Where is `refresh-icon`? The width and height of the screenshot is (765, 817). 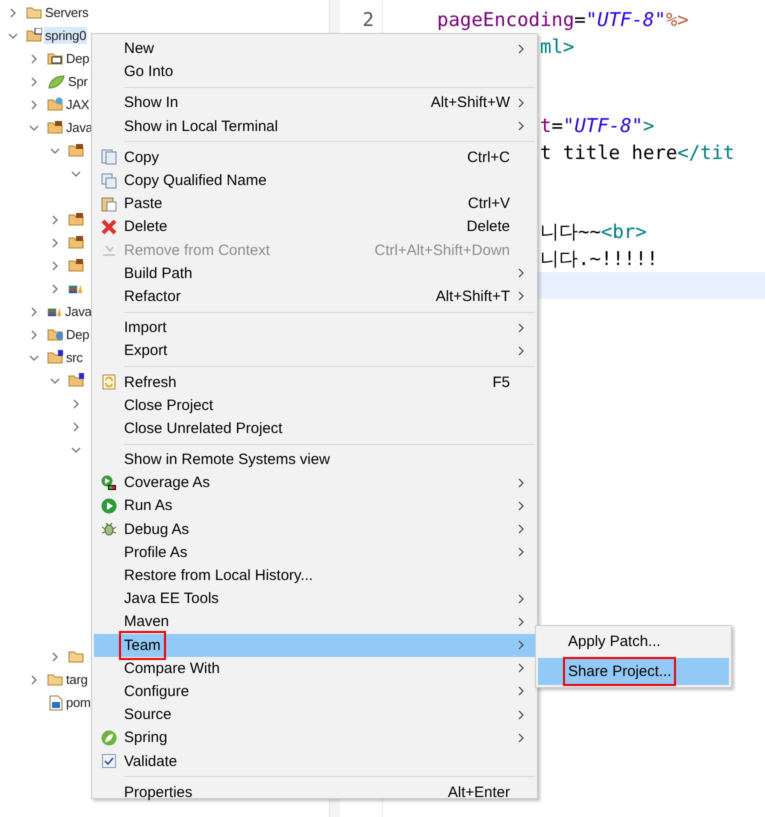
refresh-icon is located at coordinates (109, 382).